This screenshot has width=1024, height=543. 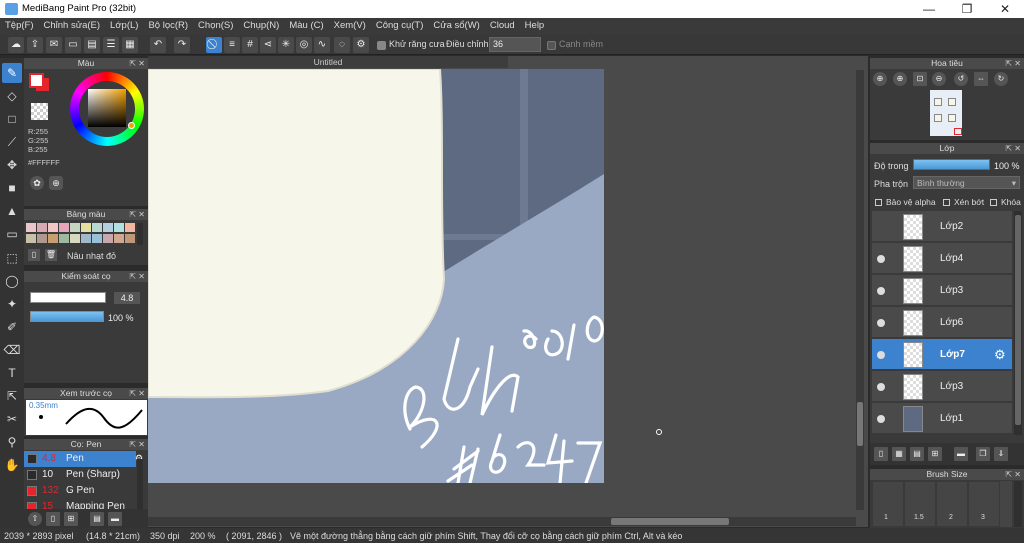 I want to click on layer-row: Lớp1, so click(x=942, y=418).